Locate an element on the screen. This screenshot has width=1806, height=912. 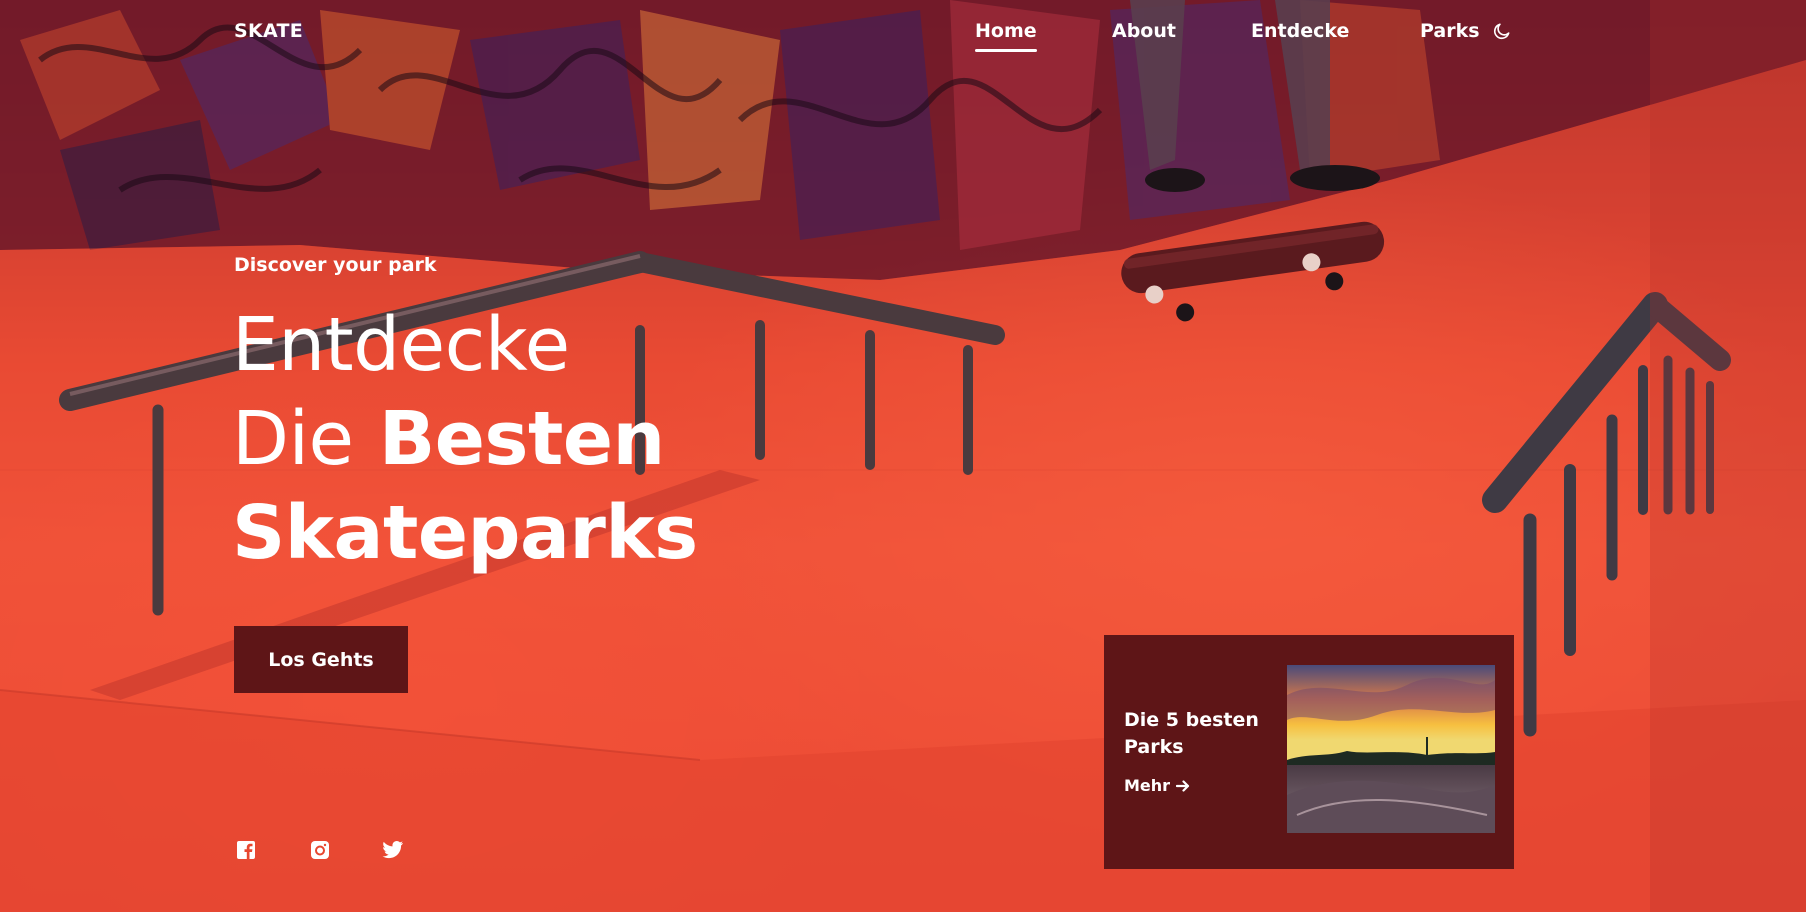
site-header: SKATE Home About Entdecke Parks is located at coordinates (903, 35).